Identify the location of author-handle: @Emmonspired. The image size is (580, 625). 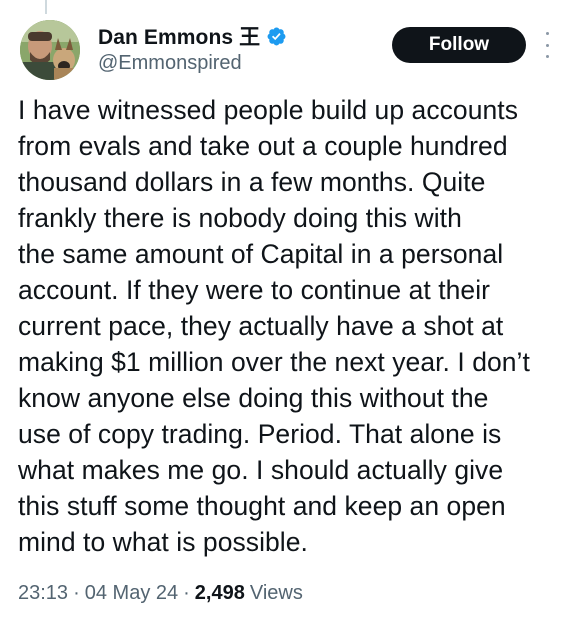
(192, 63).